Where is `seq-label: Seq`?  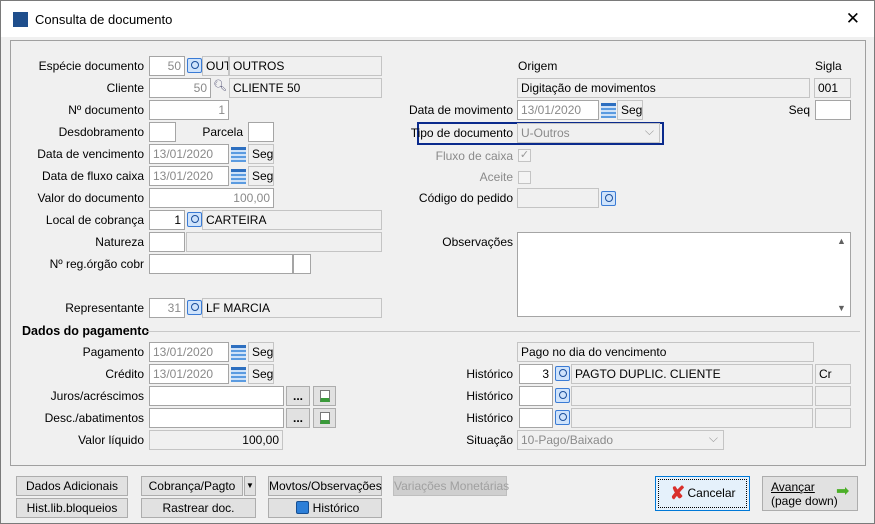 seq-label: Seq is located at coordinates (799, 110).